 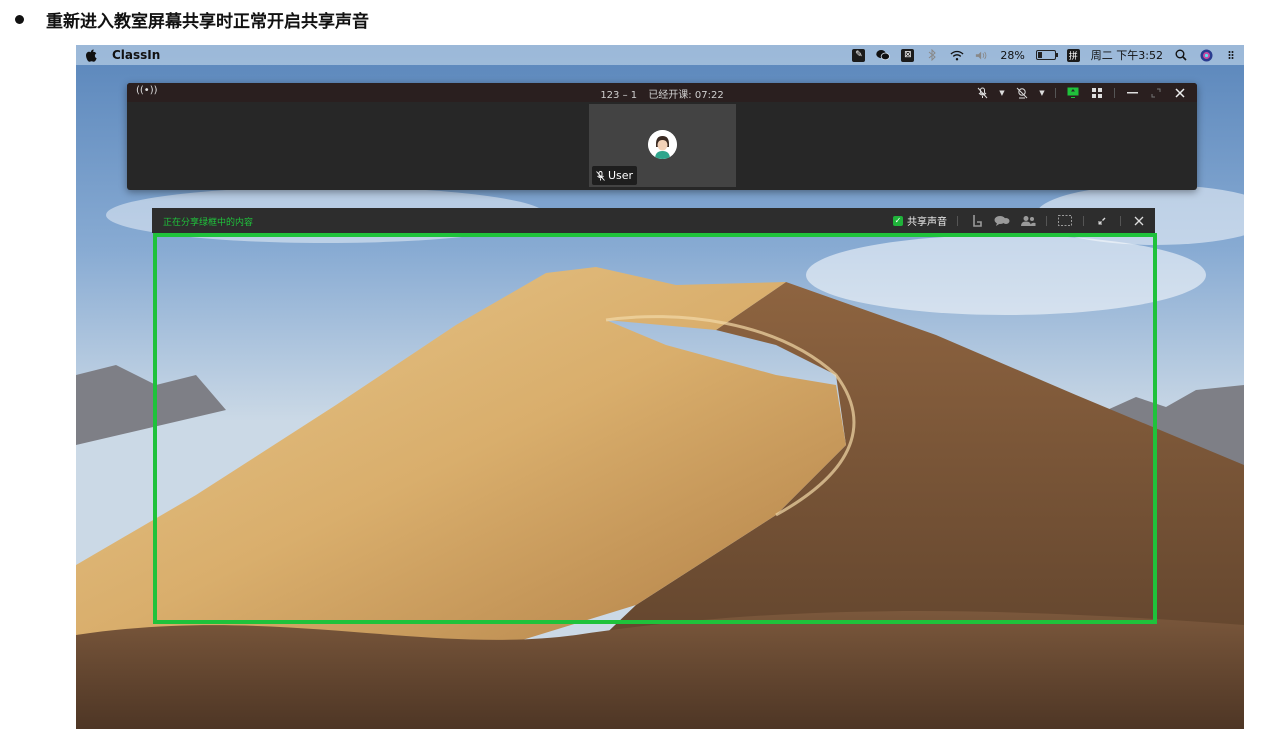 What do you see at coordinates (1012, 55) in the screenshot?
I see `battery-percent: 28%` at bounding box center [1012, 55].